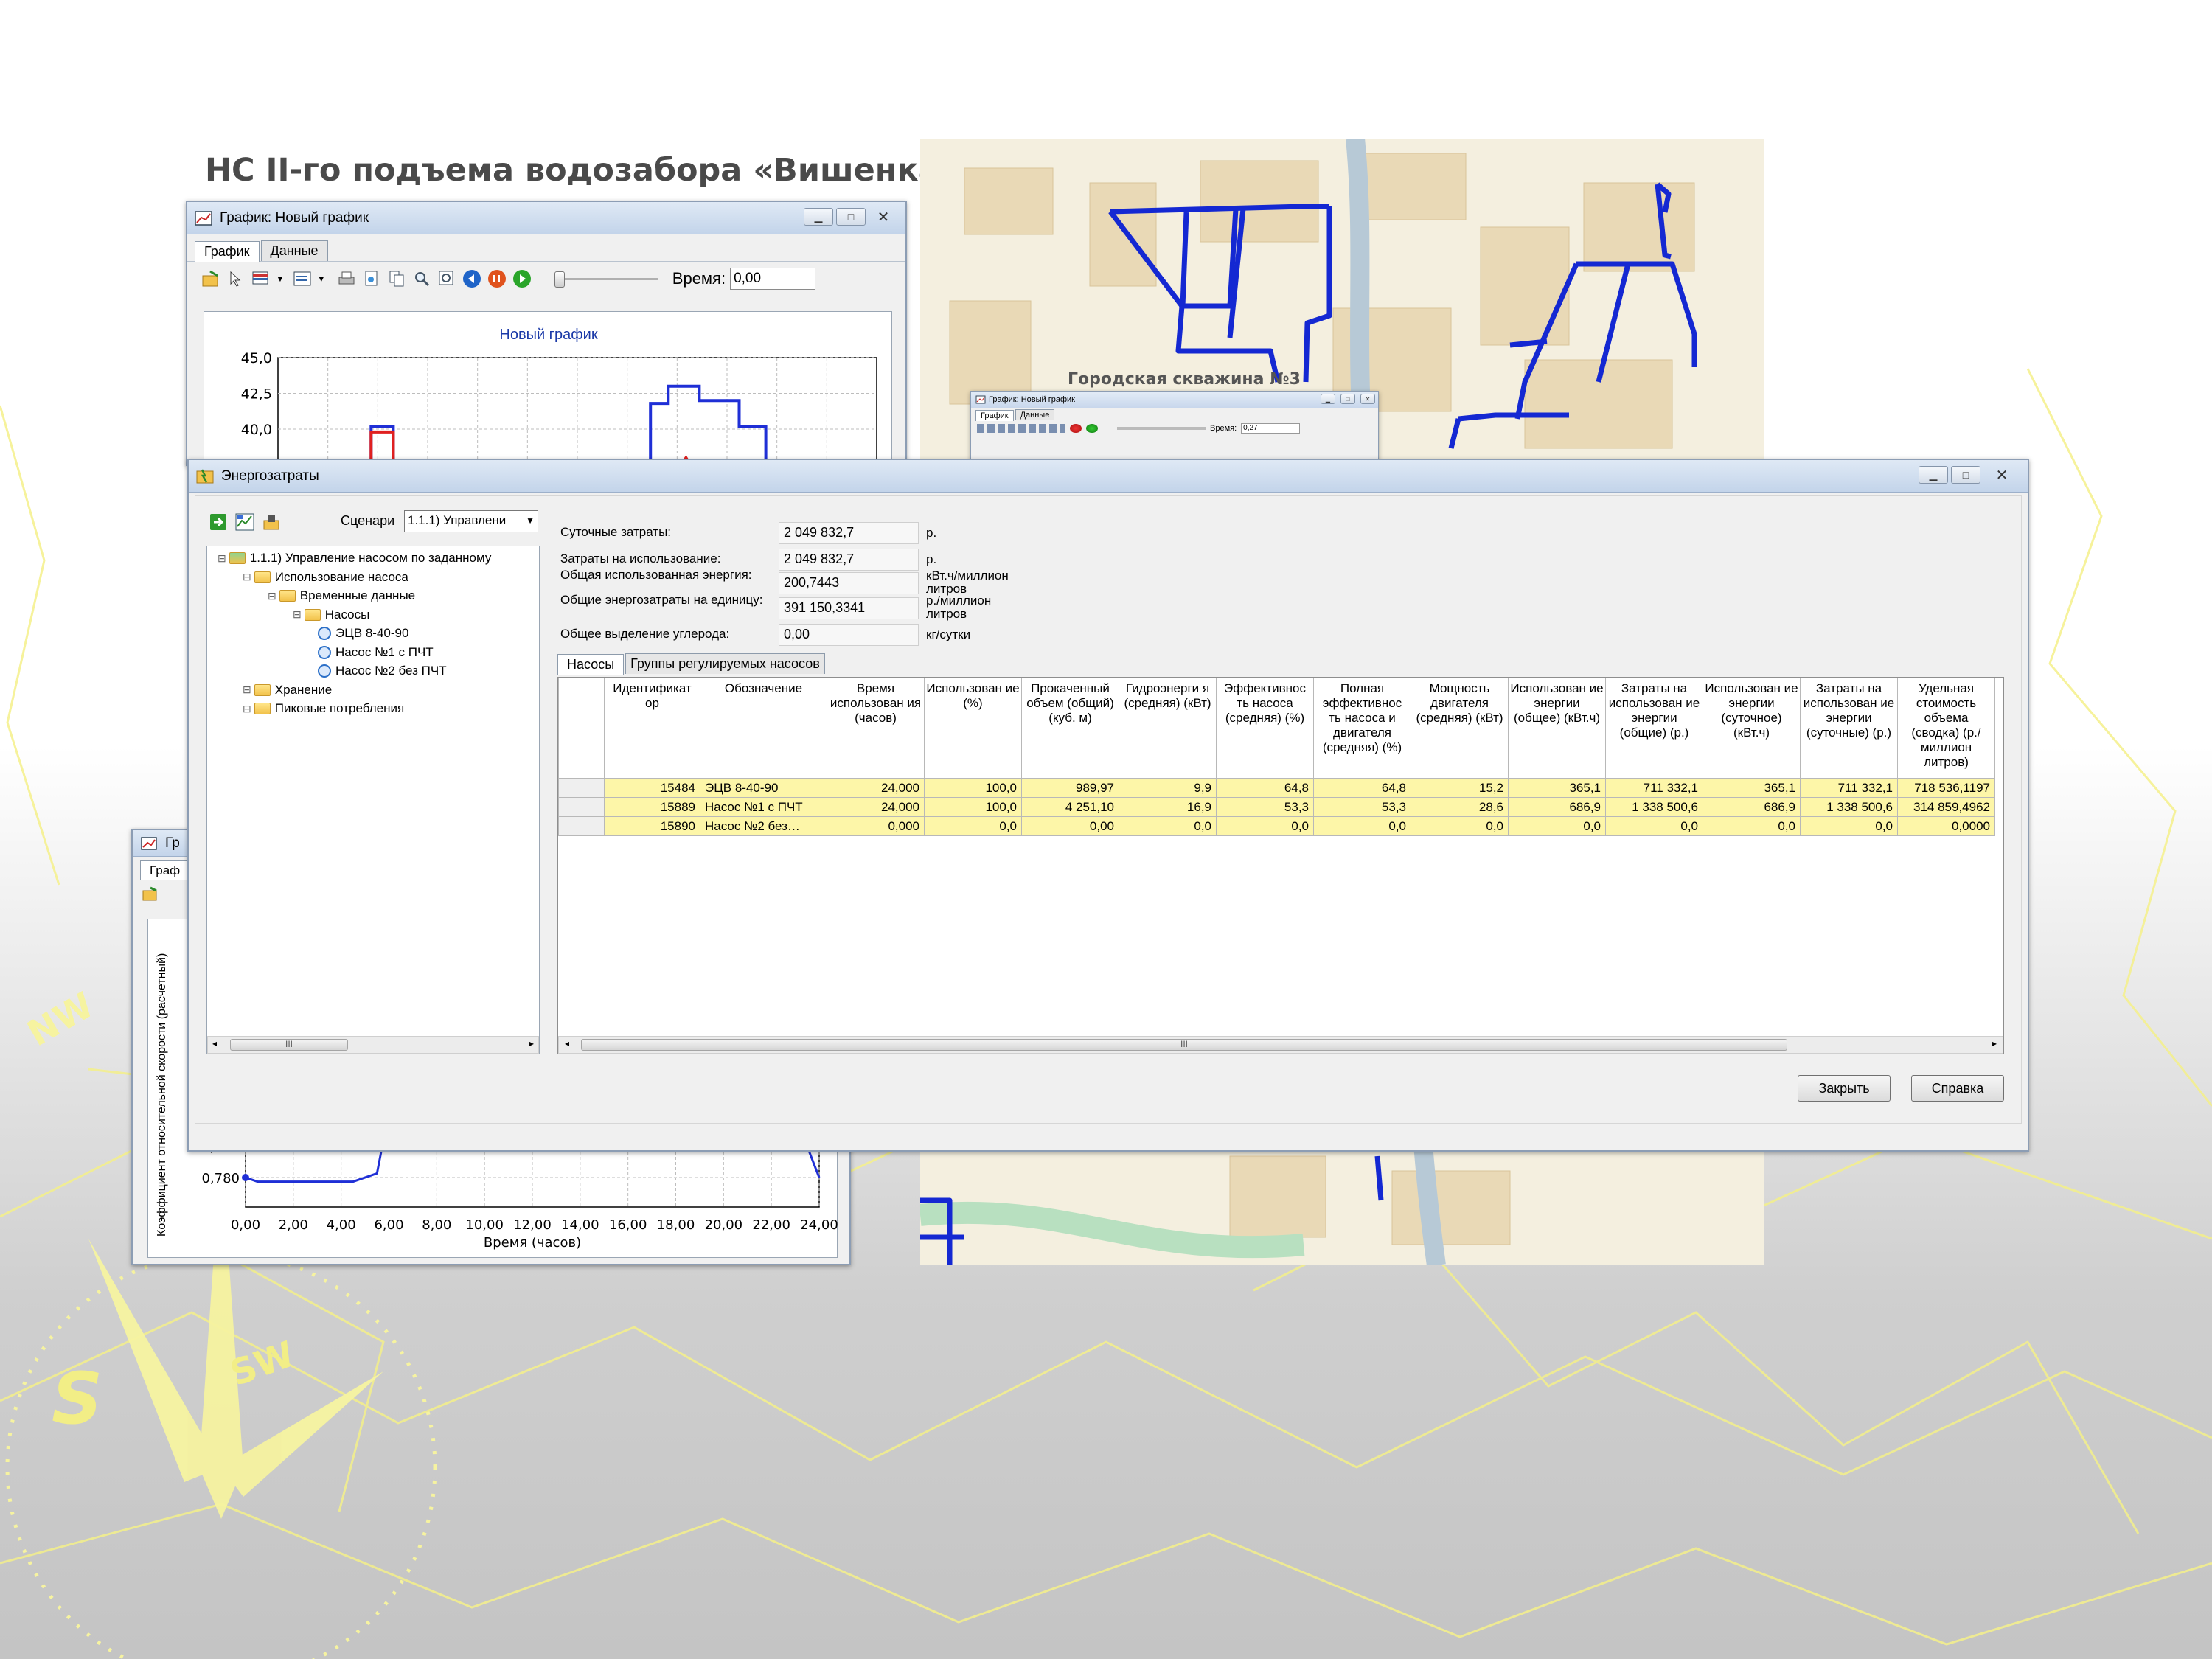 The width and height of the screenshot is (2212, 1659). I want to click on copy-icon, so click(396, 278).